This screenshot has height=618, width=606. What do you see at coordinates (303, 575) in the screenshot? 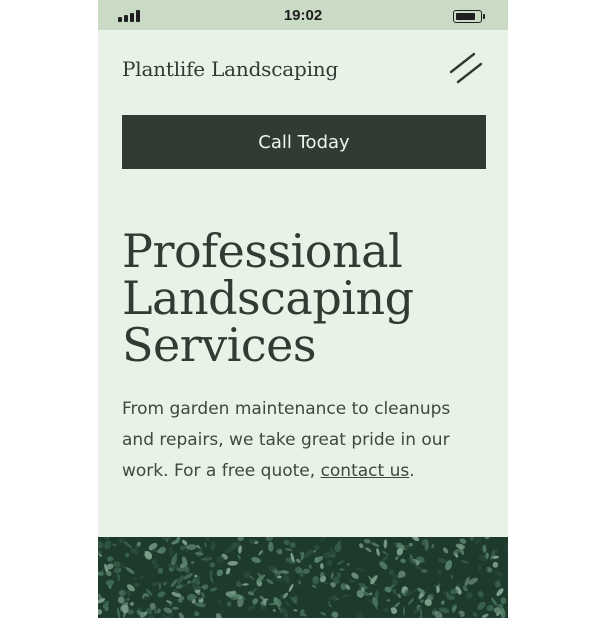
I see `hedge-foliage-image` at bounding box center [303, 575].